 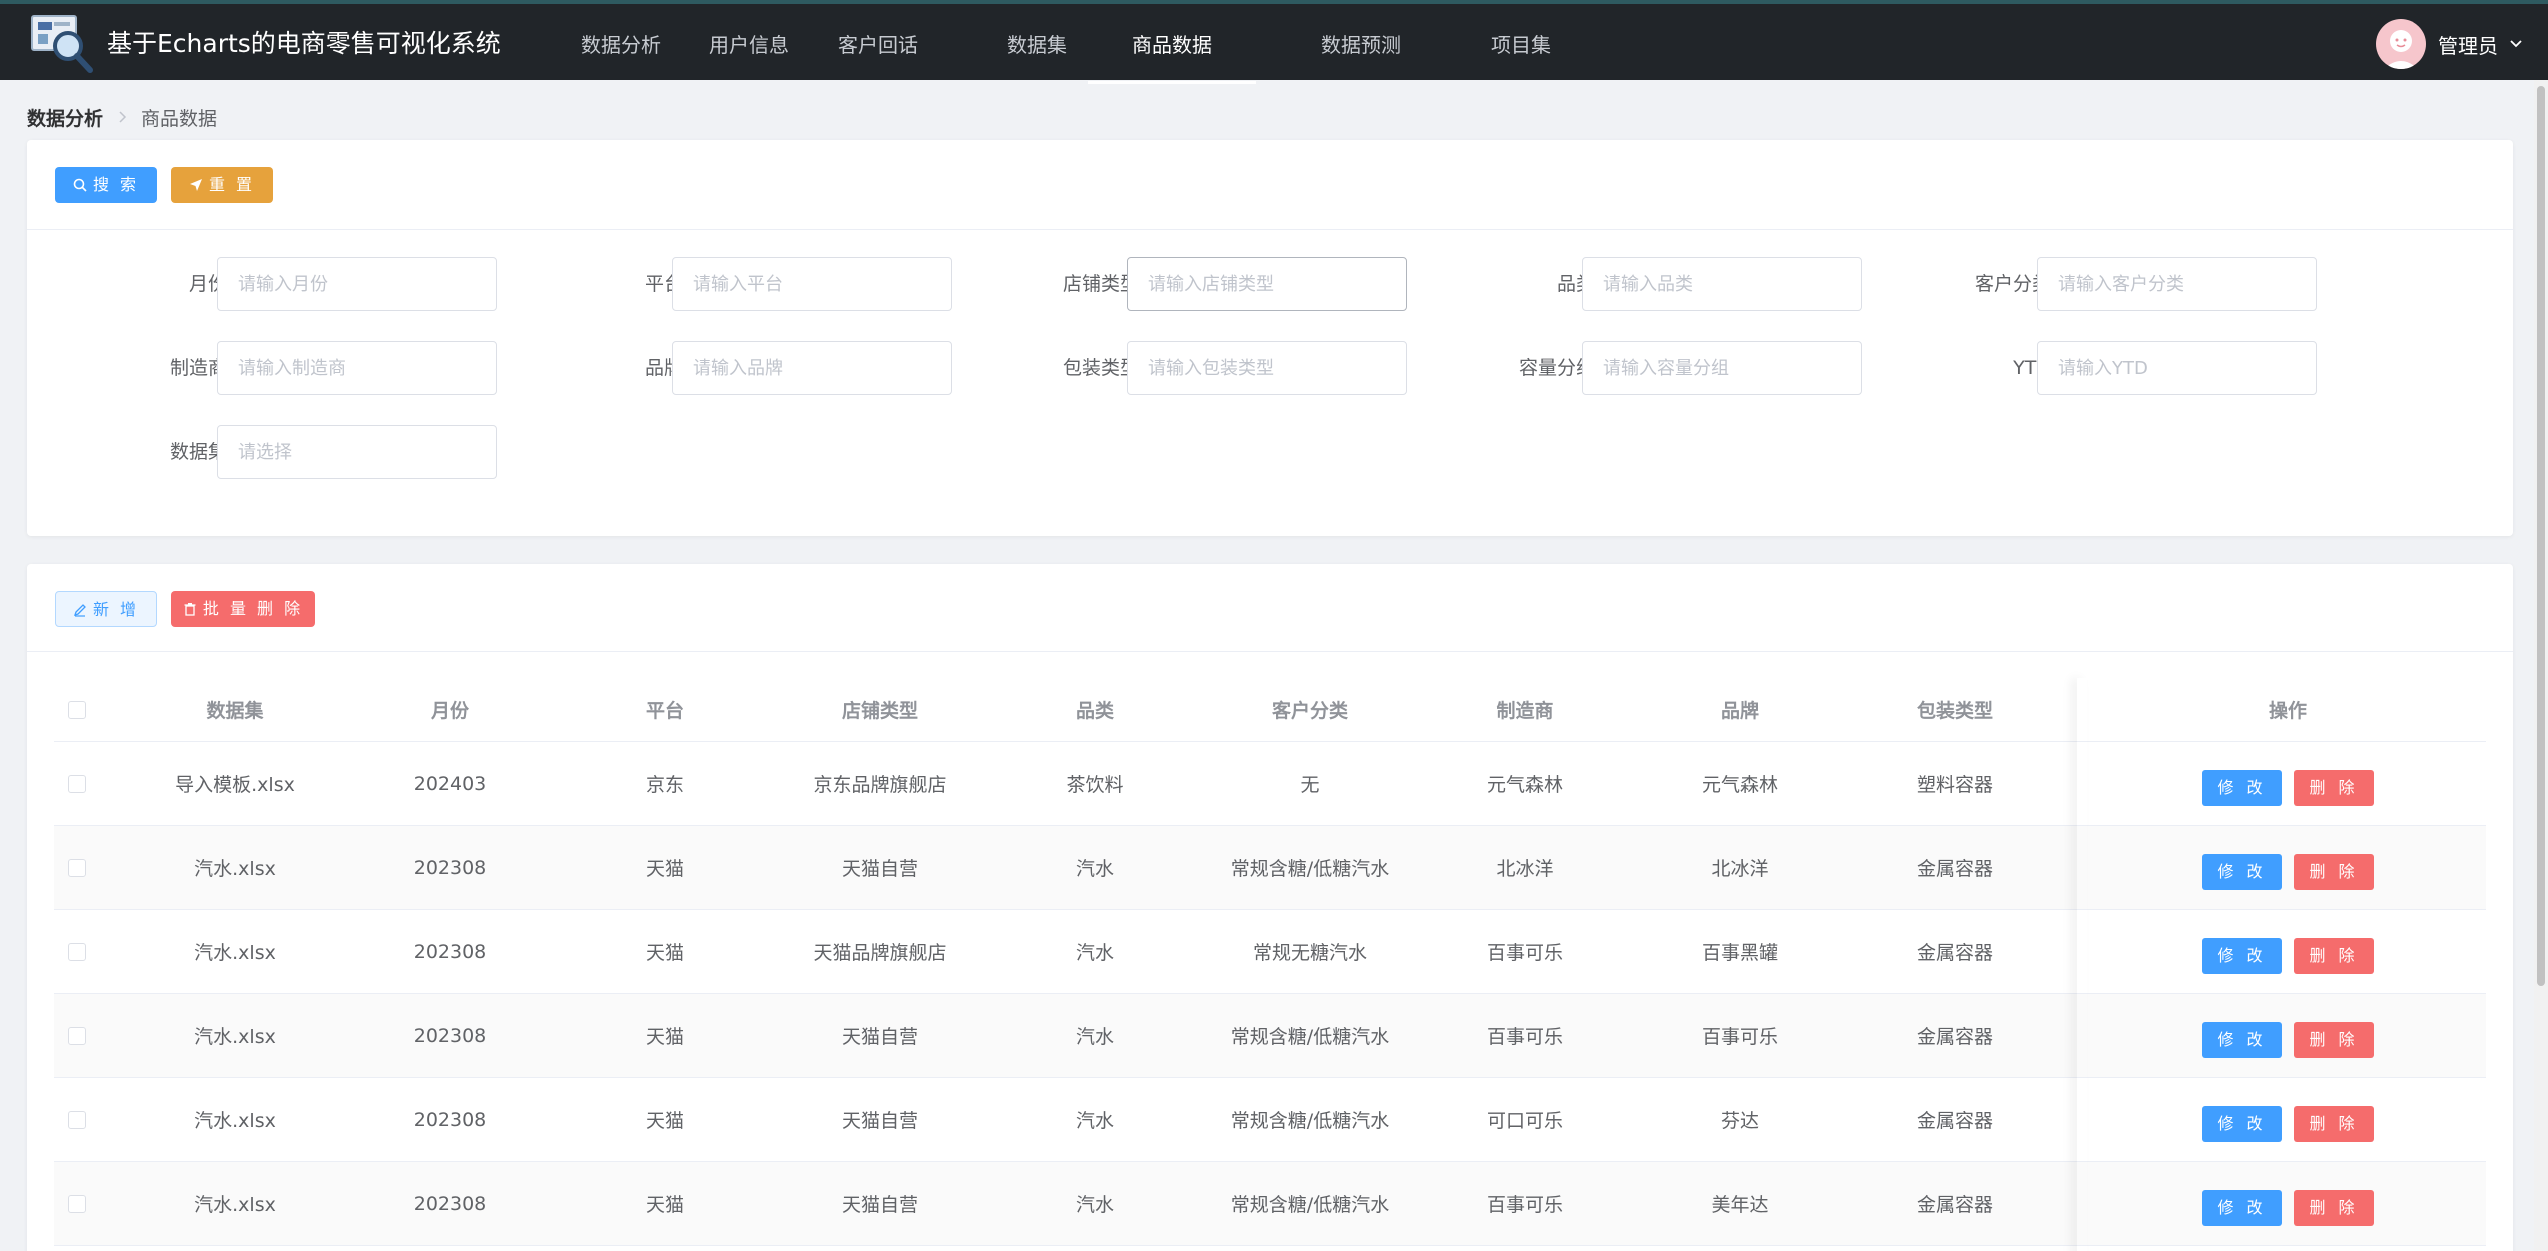 What do you see at coordinates (1739, 953) in the screenshot?
I see `cell-brand: 百事黑罐` at bounding box center [1739, 953].